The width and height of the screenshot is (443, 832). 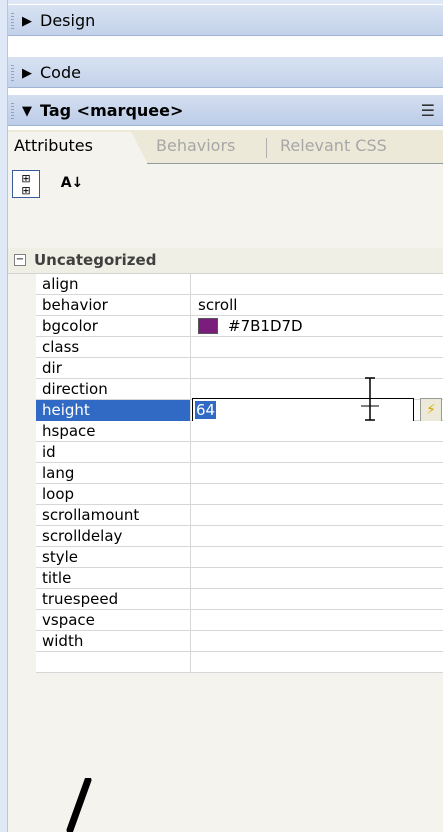 What do you see at coordinates (431, 410) in the screenshot?
I see `dynamic-data-lightning-icon: ⚡` at bounding box center [431, 410].